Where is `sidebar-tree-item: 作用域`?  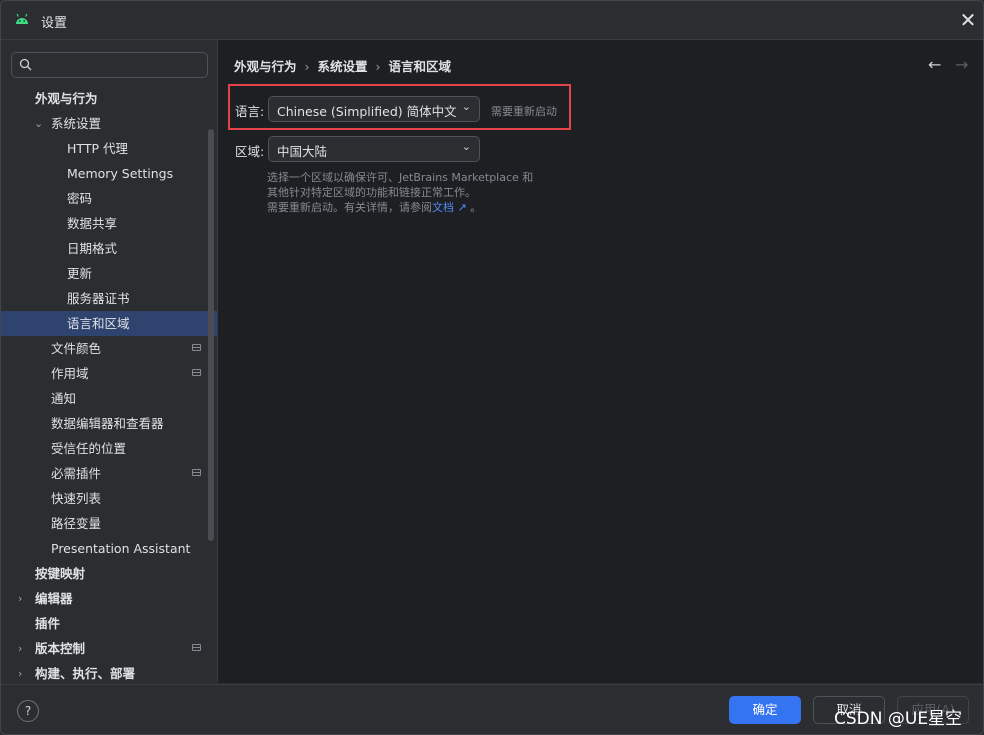
sidebar-tree-item: 作用域 is located at coordinates (109, 373).